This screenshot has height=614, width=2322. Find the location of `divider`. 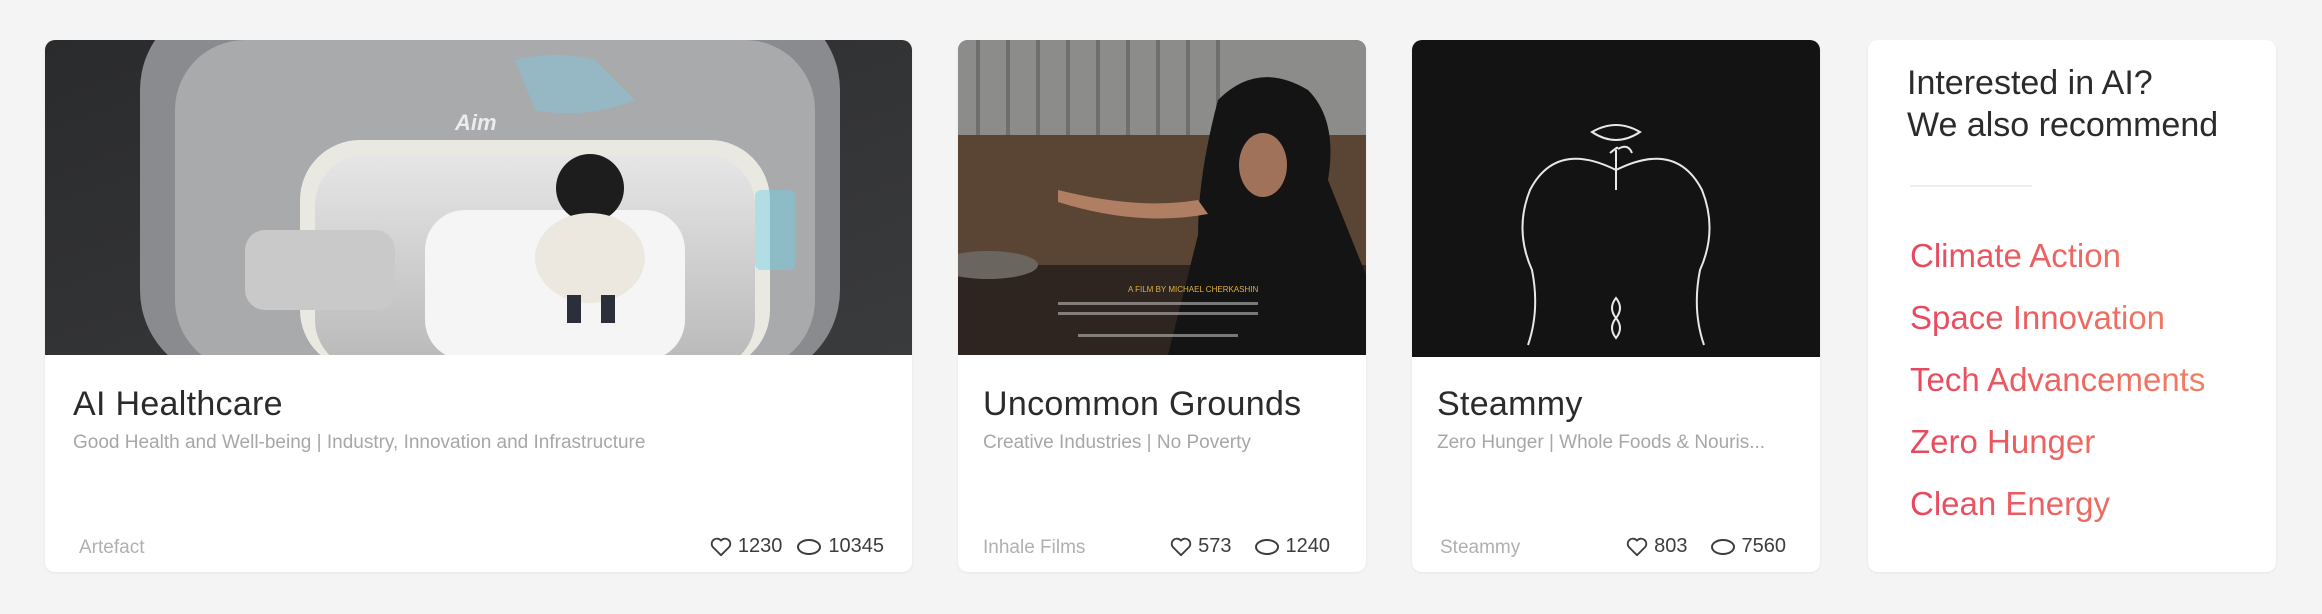

divider is located at coordinates (1971, 186).